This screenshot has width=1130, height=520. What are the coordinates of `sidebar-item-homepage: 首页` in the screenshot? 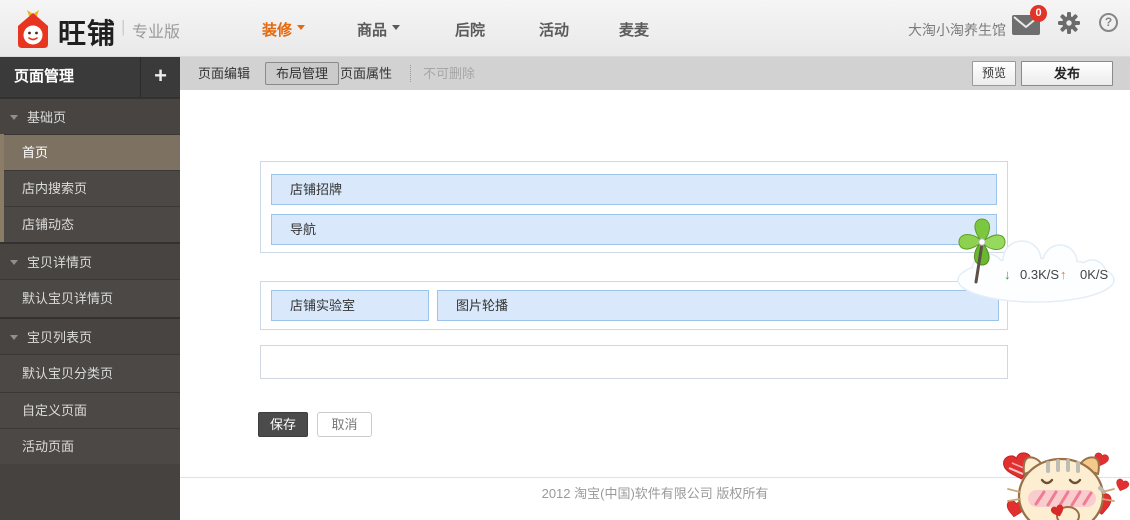 It's located at (90, 152).